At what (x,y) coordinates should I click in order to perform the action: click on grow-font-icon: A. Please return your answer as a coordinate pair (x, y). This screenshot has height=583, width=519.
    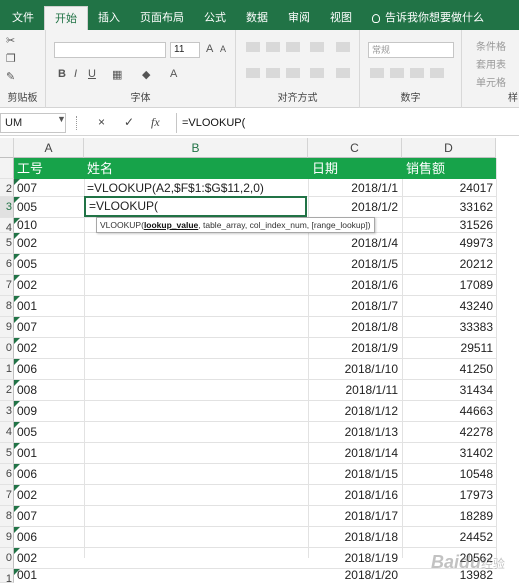
    Looking at the image, I should click on (209, 49).